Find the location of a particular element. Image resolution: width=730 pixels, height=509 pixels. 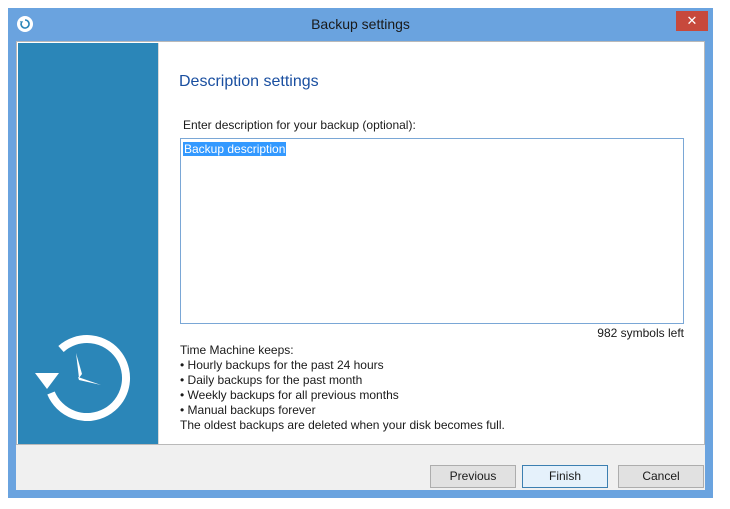

retention-item-manual: • Manual backups forever is located at coordinates (248, 410).